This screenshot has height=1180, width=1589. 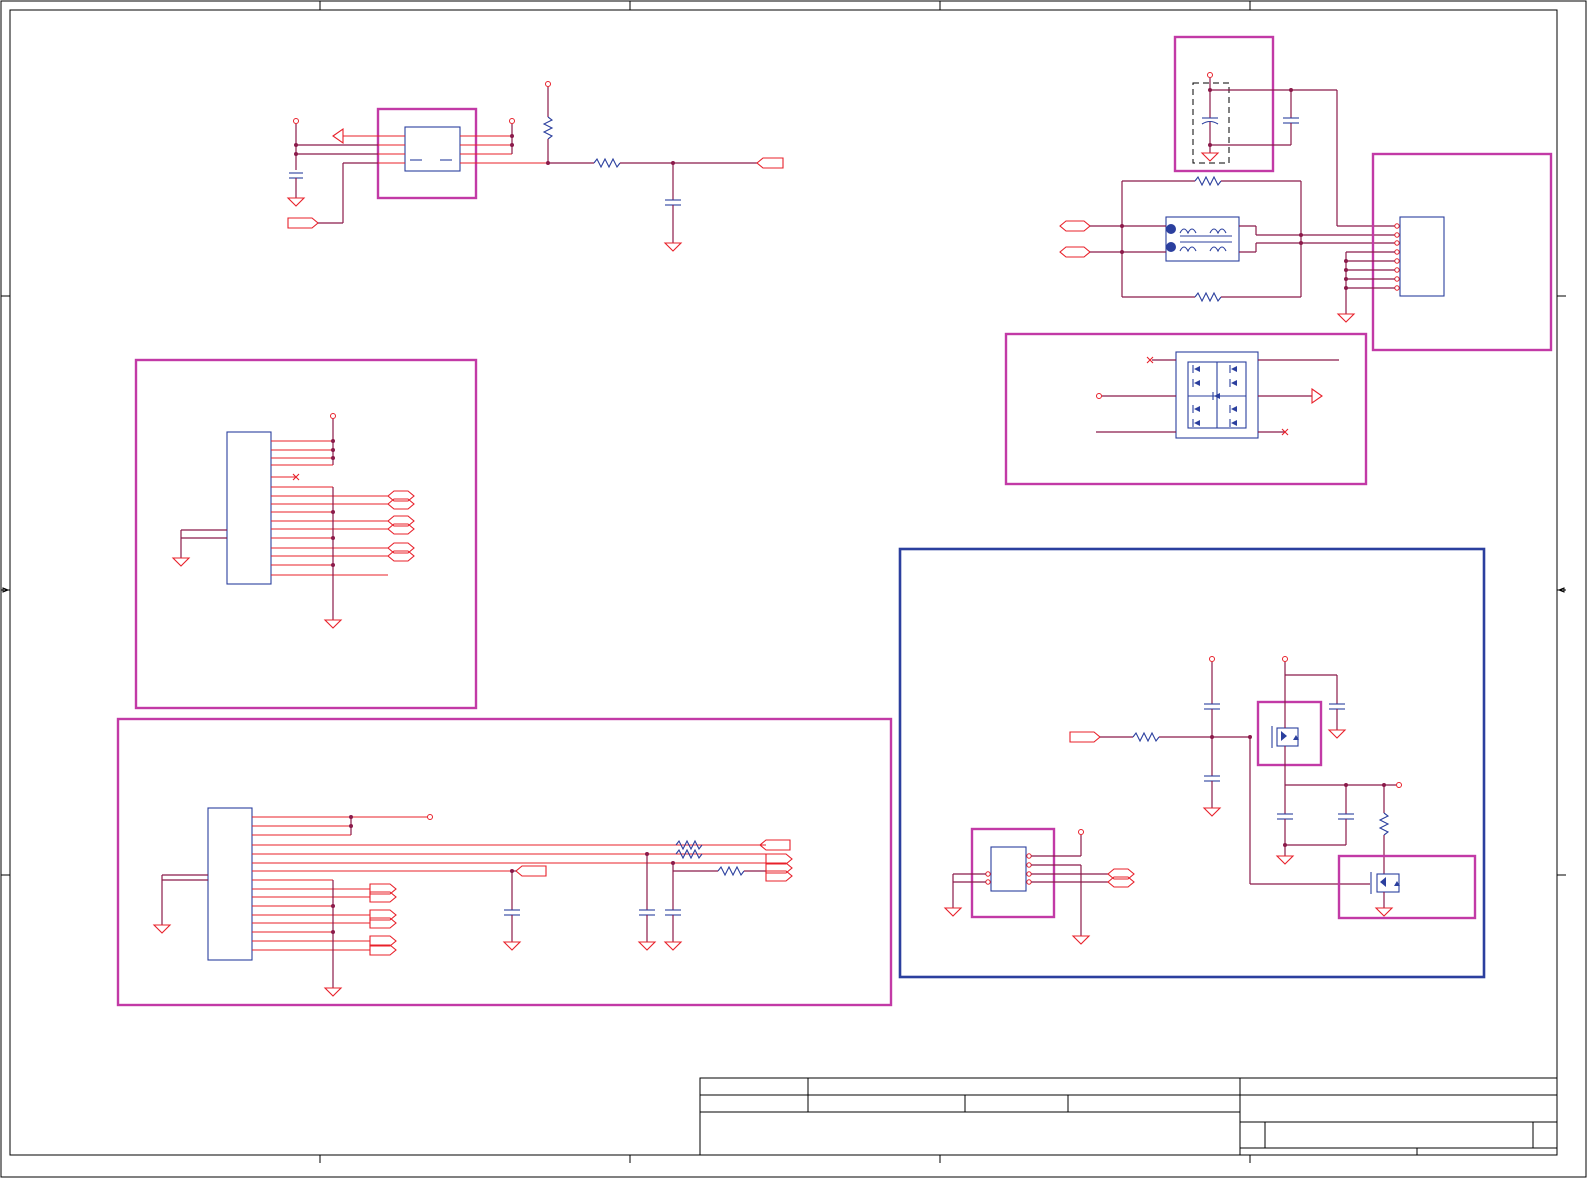 I want to click on capacitor-block, so click(x=1285, y=131).